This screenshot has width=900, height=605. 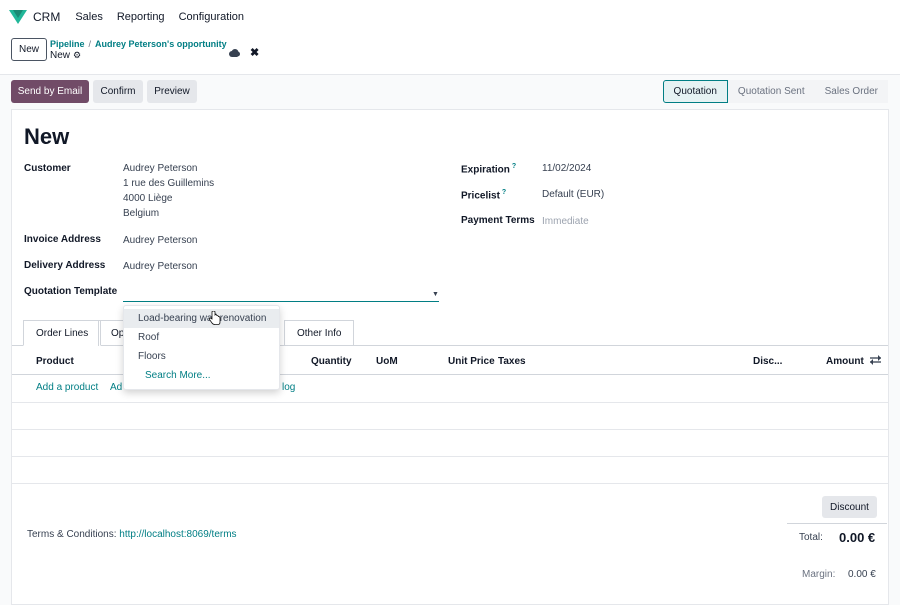 I want to click on app-name: CRM, so click(x=46, y=17).